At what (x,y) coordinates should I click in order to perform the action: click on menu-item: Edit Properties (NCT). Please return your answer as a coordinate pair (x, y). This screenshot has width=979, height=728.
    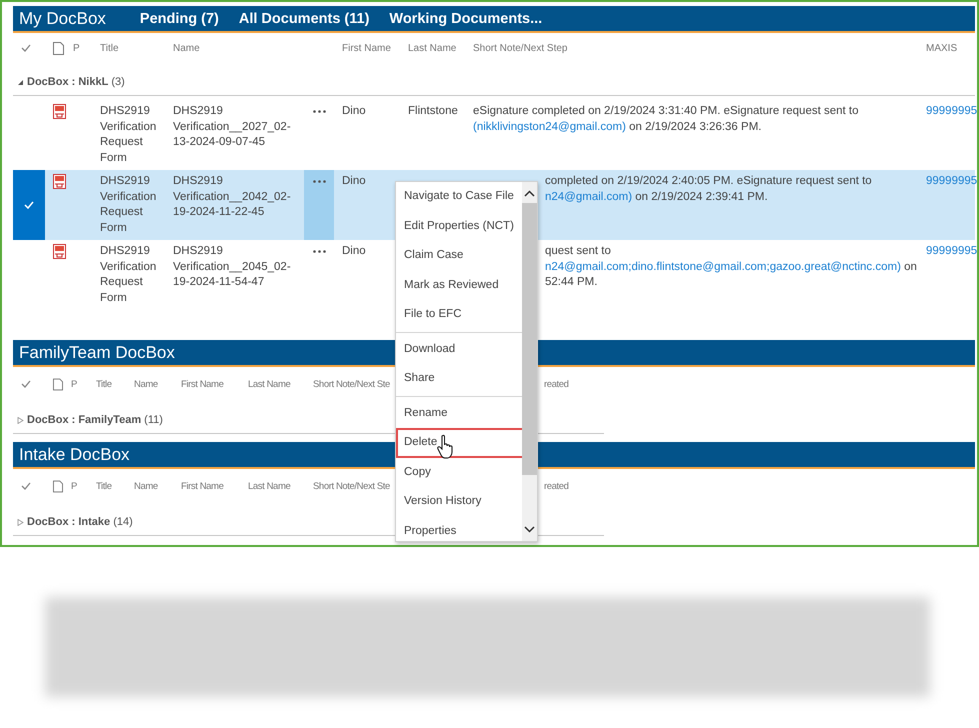
    Looking at the image, I should click on (459, 226).